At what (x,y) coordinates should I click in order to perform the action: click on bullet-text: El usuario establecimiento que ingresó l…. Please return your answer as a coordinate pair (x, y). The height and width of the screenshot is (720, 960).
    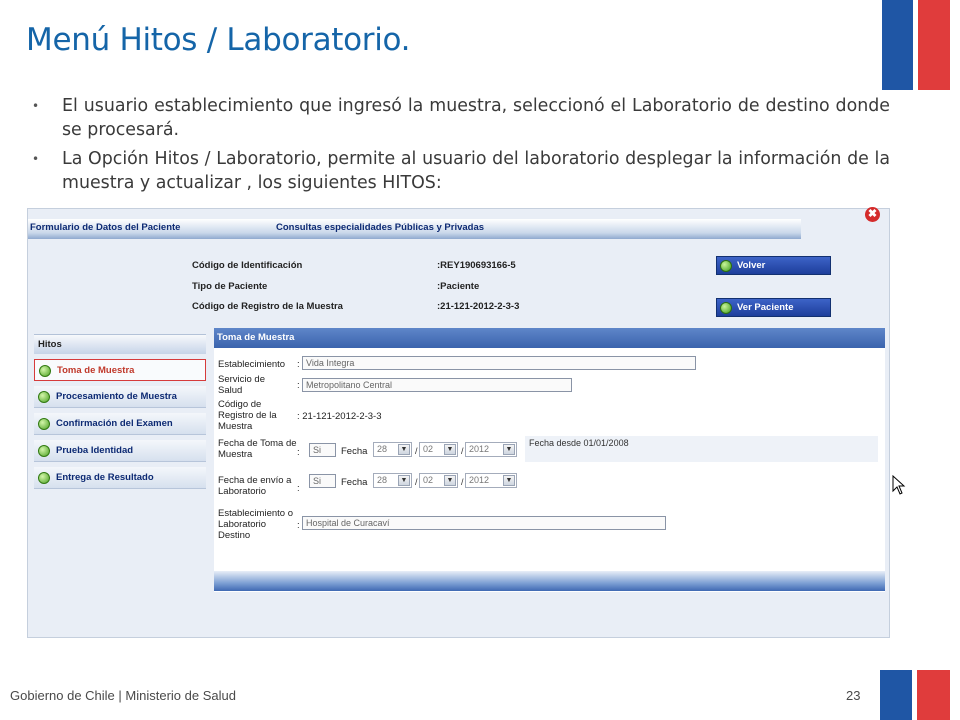
    Looking at the image, I should click on (476, 118).